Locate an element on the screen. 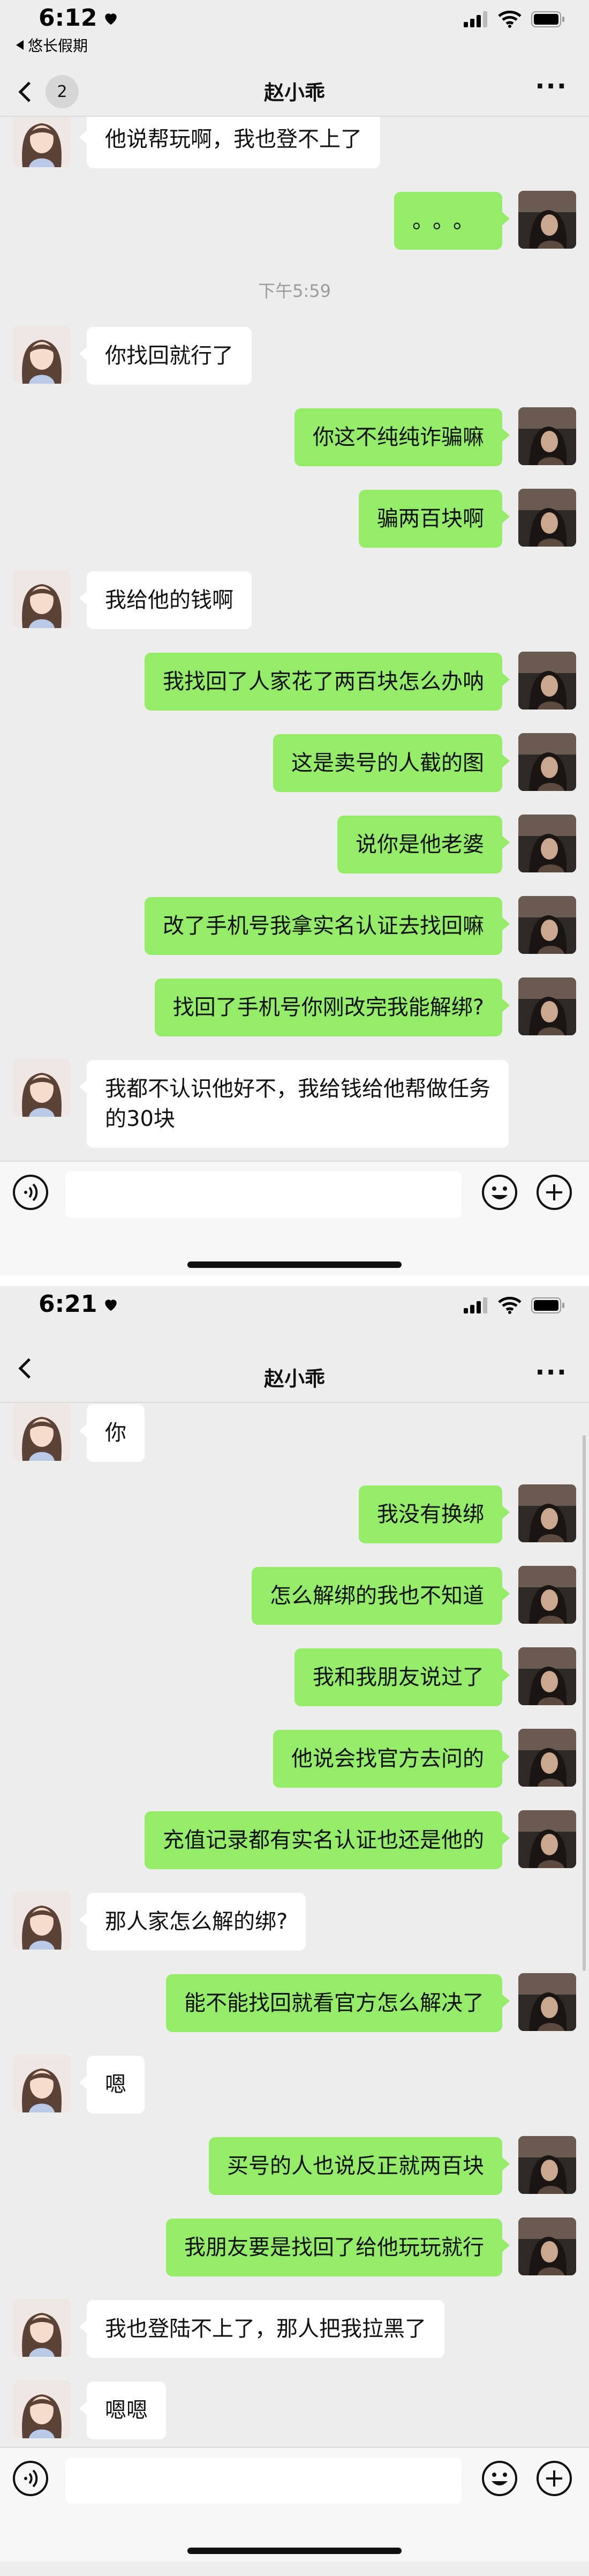 This screenshot has width=589, height=2576. sent-message: 骗两百块啊 is located at coordinates (294, 519).